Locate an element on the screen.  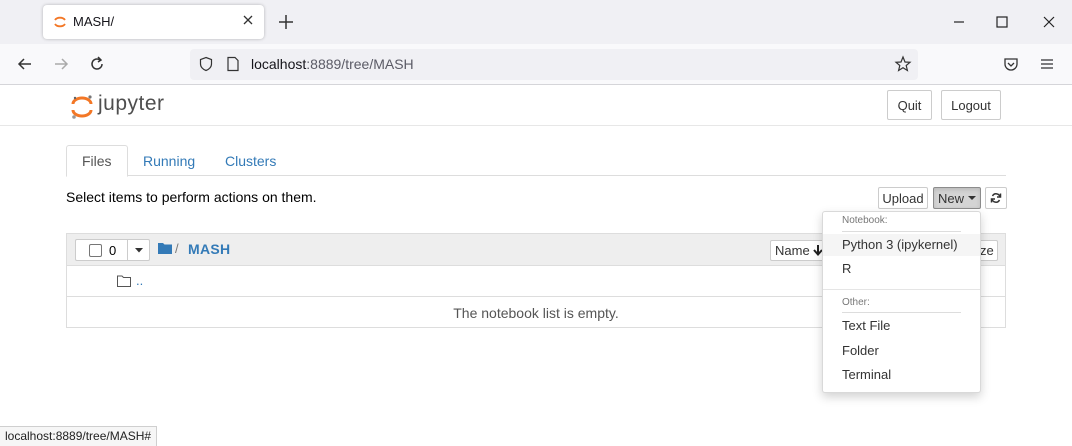
new-tab-icon is located at coordinates (286, 22).